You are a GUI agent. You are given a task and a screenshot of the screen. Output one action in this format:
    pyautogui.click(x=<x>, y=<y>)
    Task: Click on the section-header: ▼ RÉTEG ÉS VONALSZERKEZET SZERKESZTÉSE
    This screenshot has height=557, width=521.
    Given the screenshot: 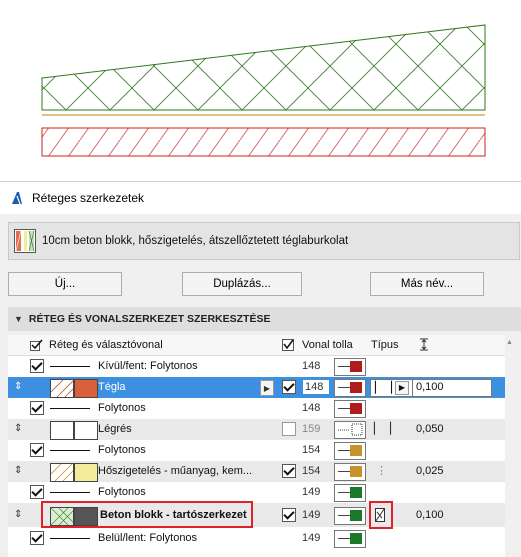 What is the action you would take?
    pyautogui.click(x=264, y=319)
    